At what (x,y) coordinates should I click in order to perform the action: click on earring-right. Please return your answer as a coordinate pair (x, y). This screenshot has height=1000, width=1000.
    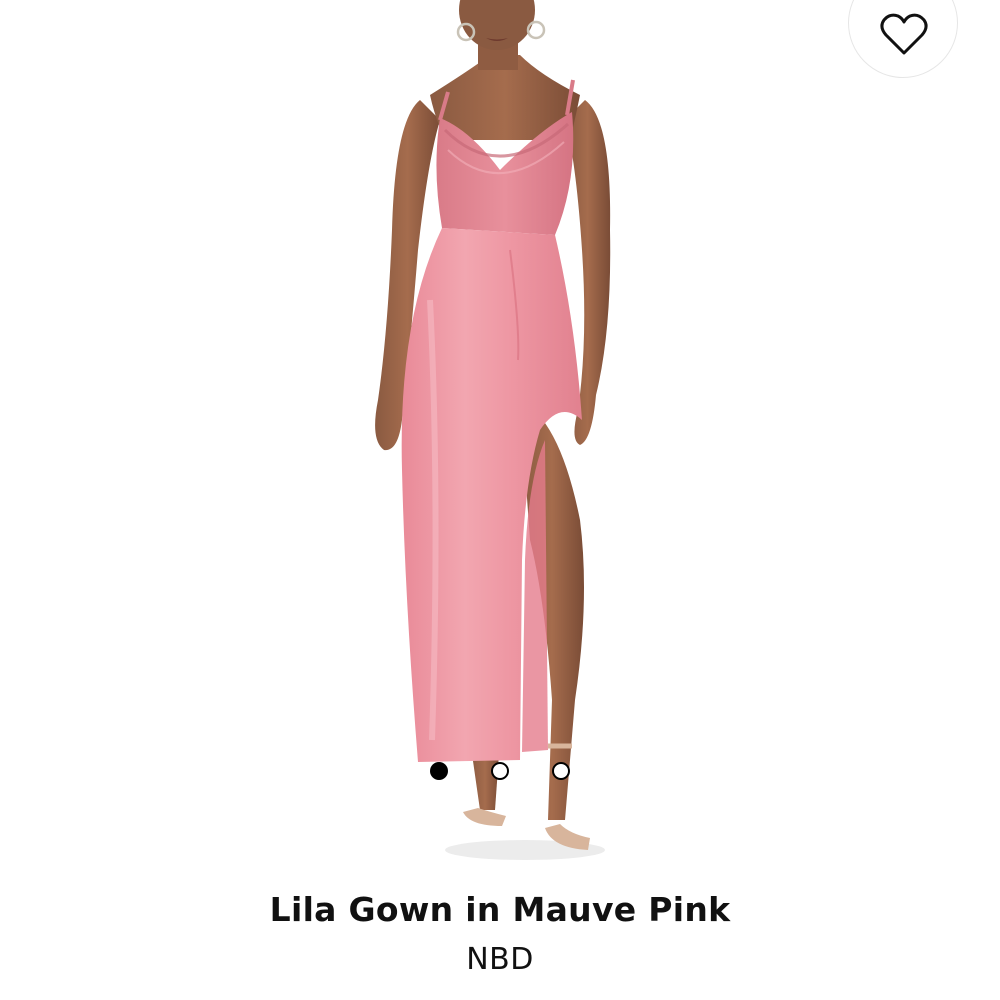
    Looking at the image, I should click on (536, 30).